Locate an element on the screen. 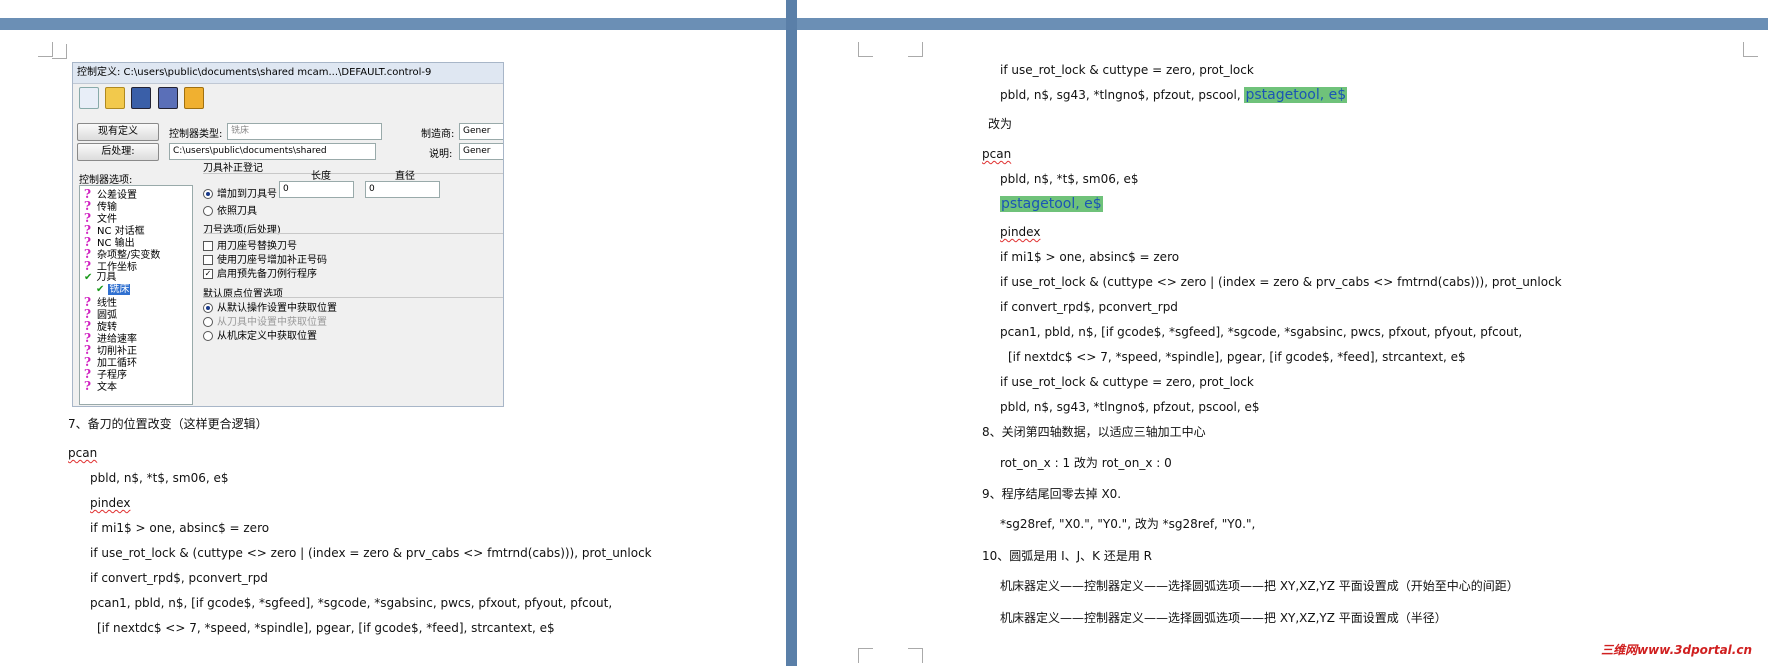 Image resolution: width=1768 pixels, height=666 pixels. radio-by-tool: 依照刀具 is located at coordinates (230, 209).